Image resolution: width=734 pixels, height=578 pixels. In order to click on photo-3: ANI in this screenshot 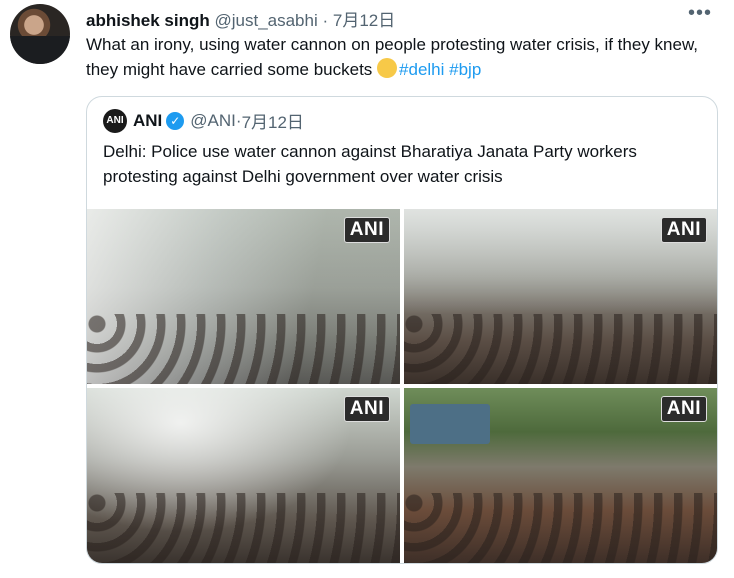, I will do `click(243, 475)`.